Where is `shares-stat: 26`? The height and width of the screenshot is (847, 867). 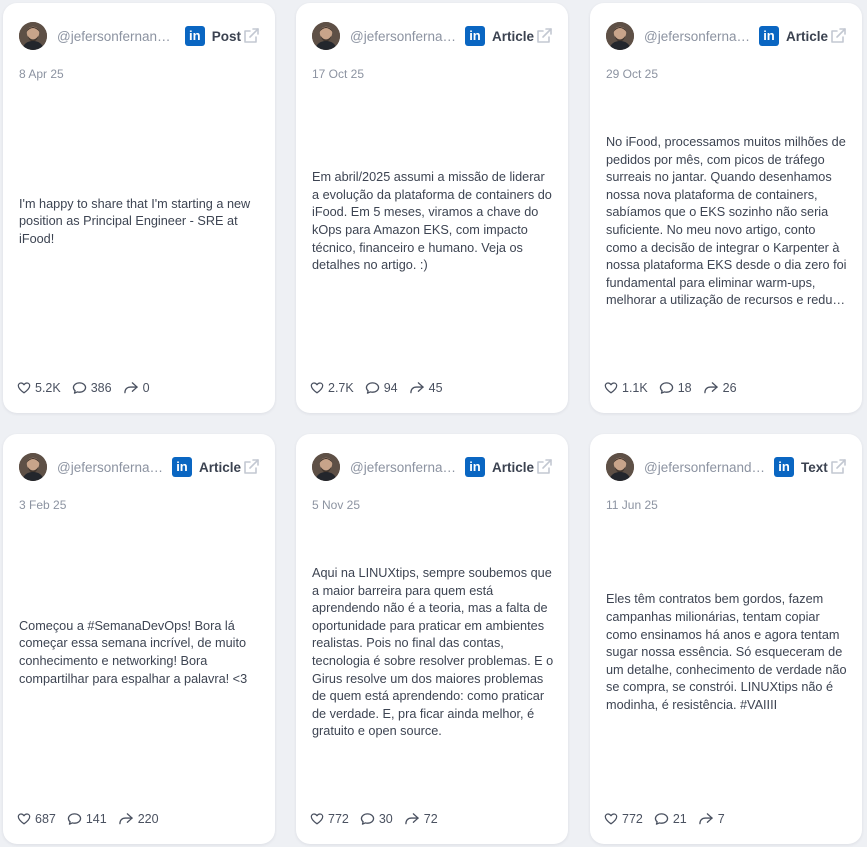
shares-stat: 26 is located at coordinates (720, 388).